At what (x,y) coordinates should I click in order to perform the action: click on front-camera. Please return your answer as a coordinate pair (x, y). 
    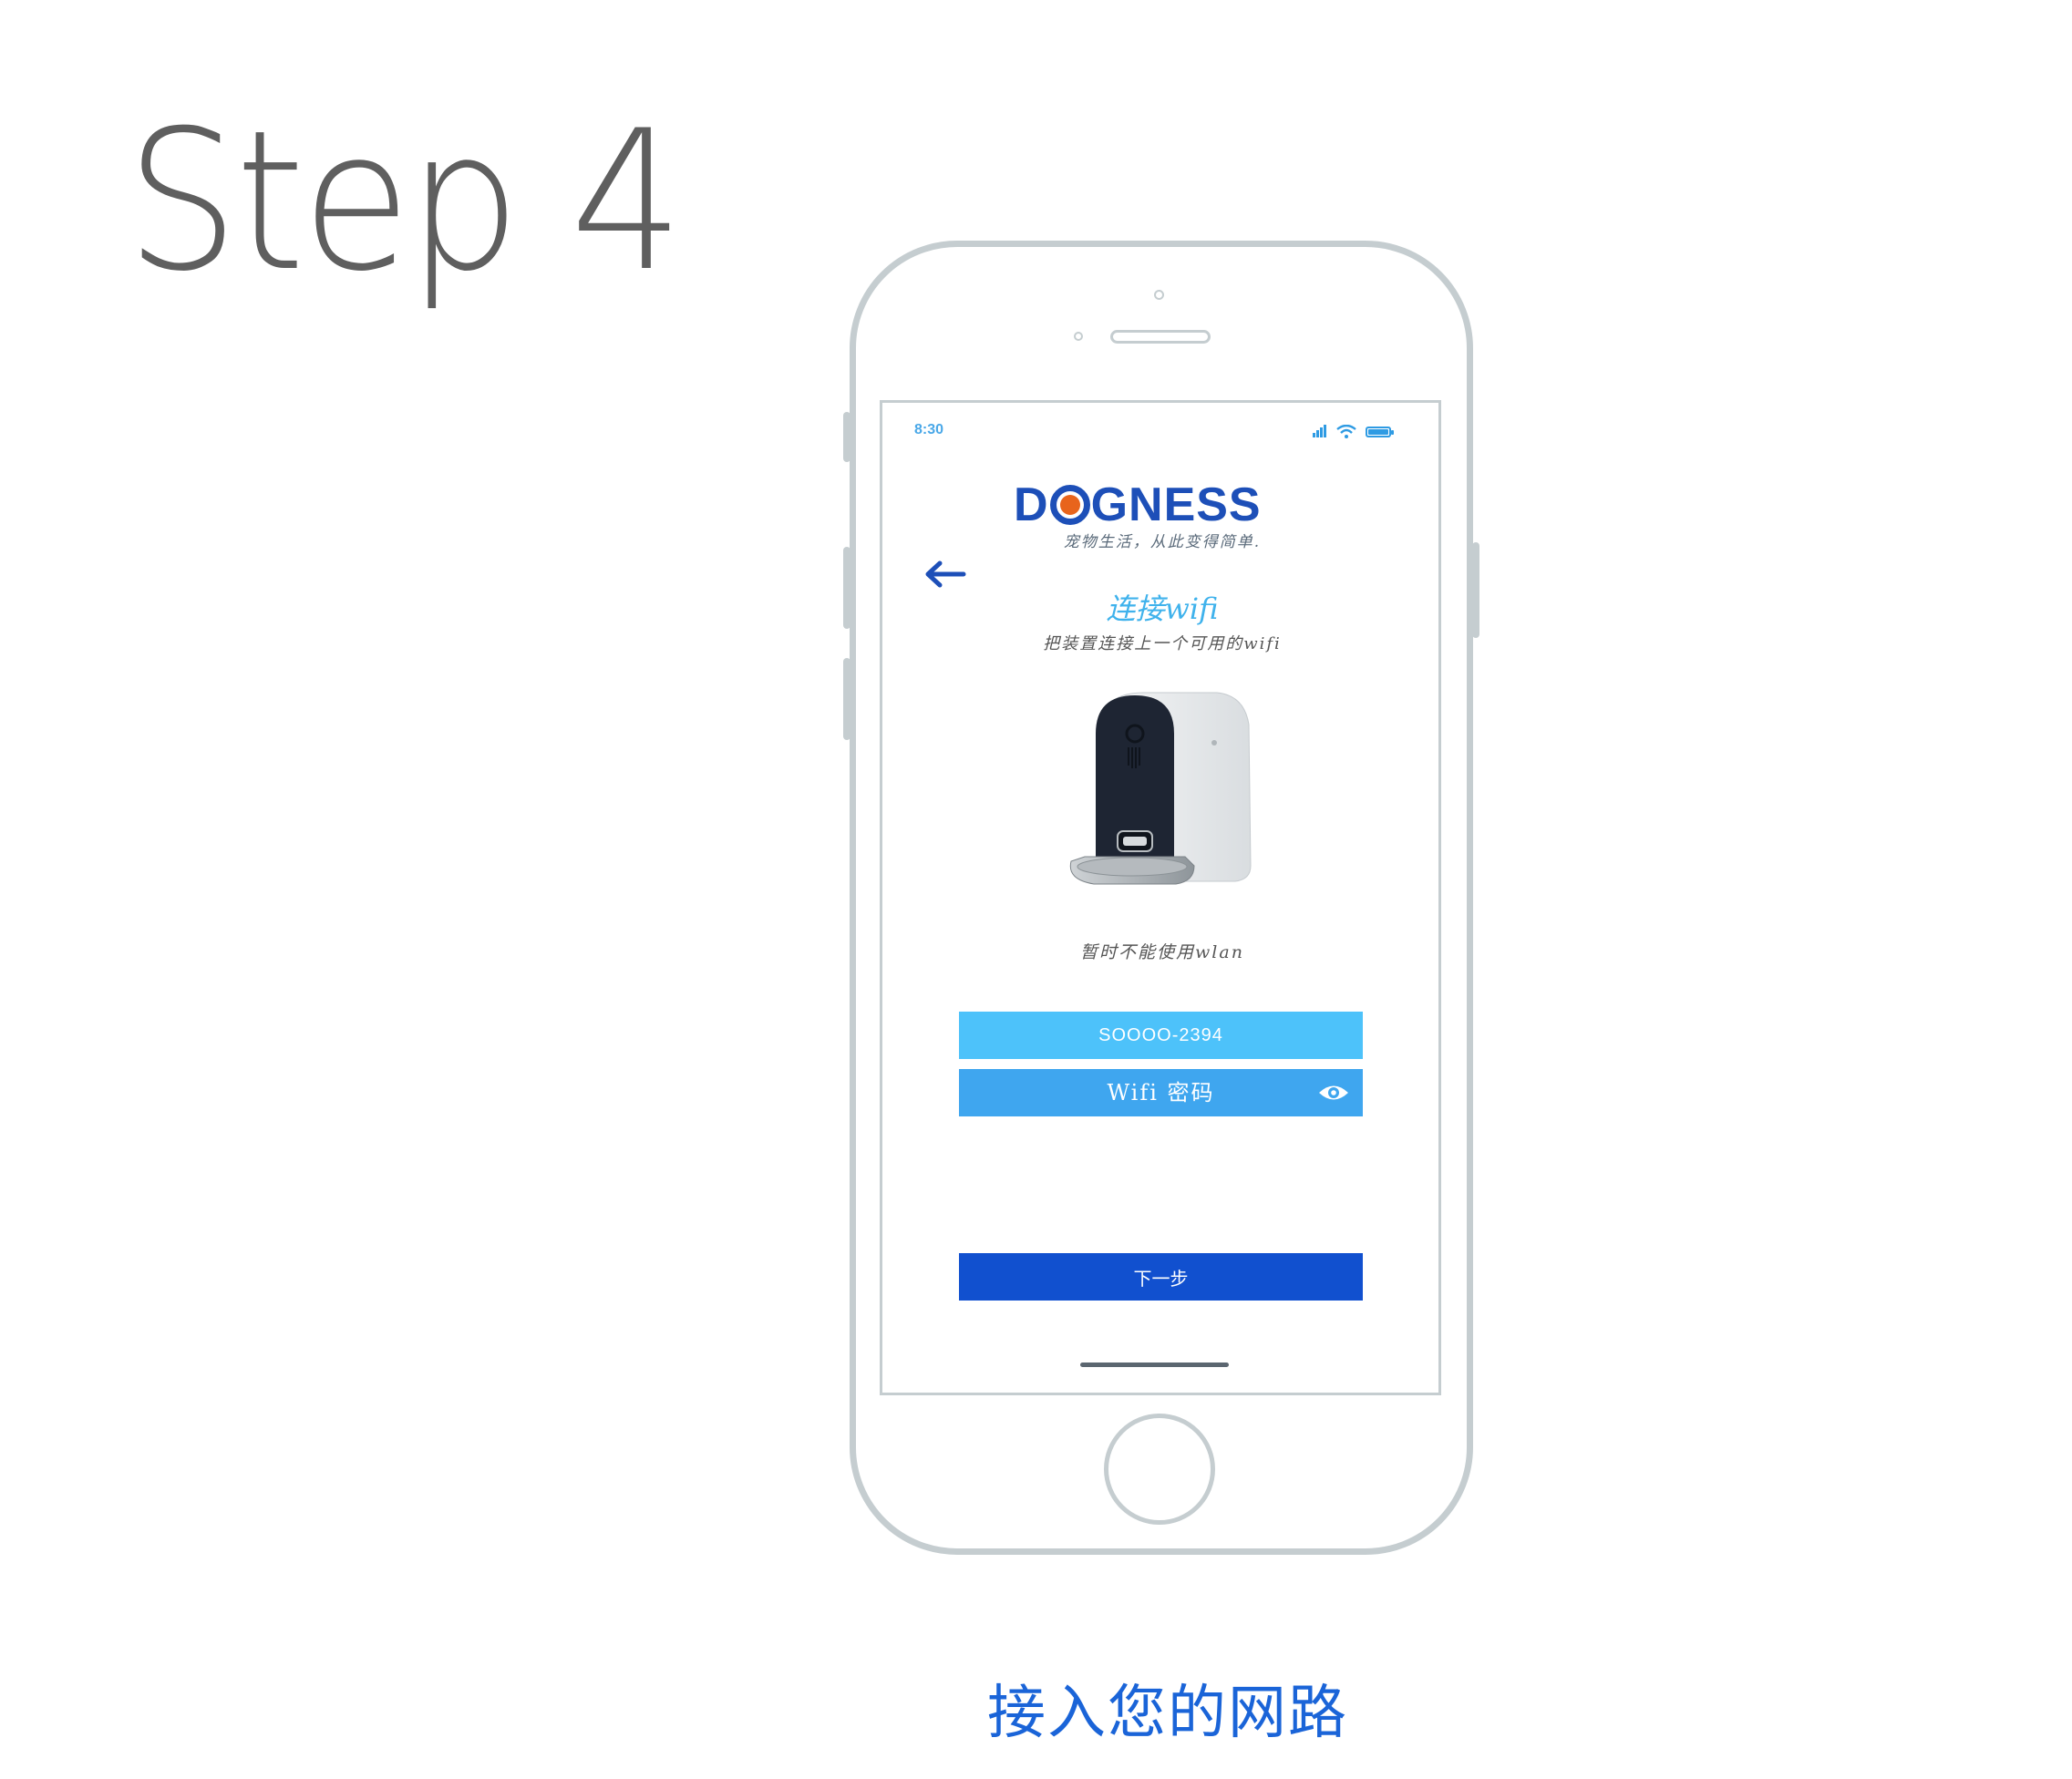
    Looking at the image, I should click on (1159, 295).